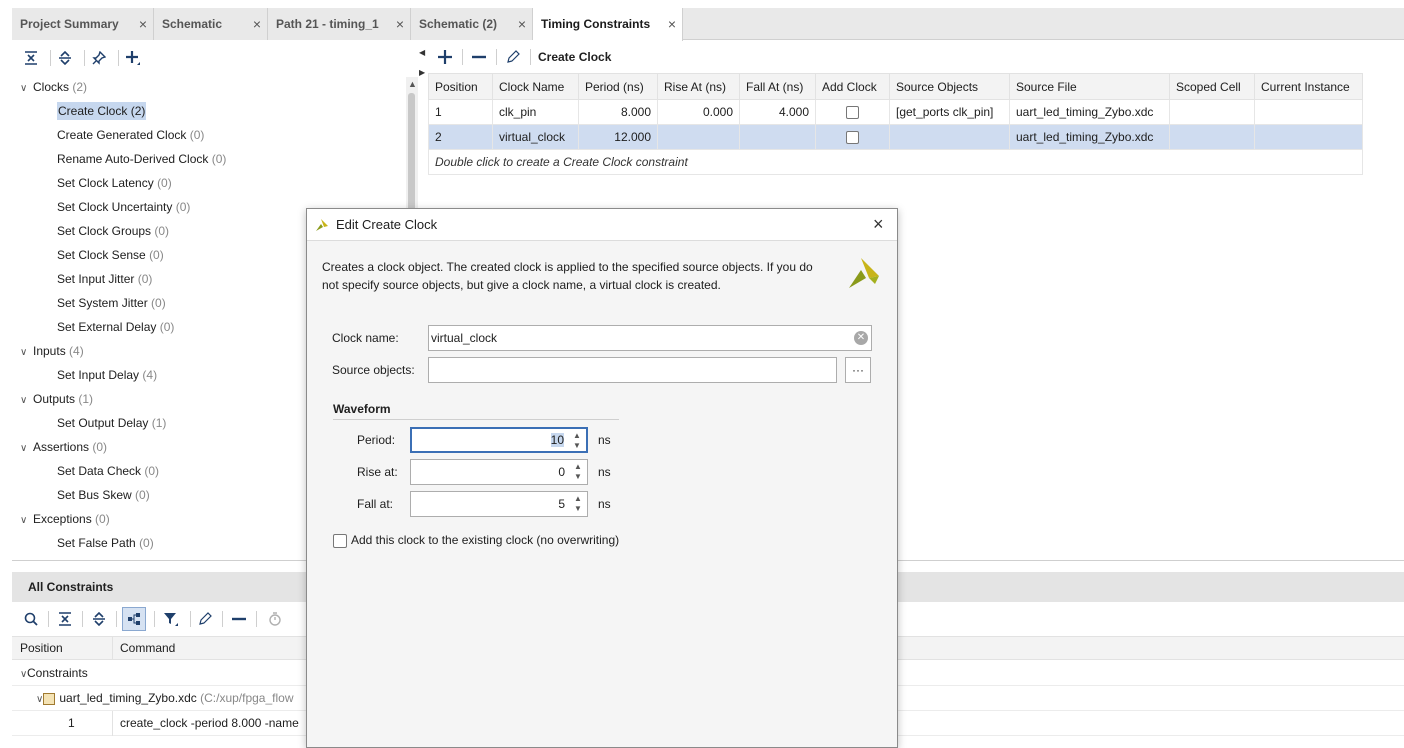 This screenshot has height=748, width=1404. What do you see at coordinates (422, 63) in the screenshot?
I see `splitter-handle: ◀ ▶` at bounding box center [422, 63].